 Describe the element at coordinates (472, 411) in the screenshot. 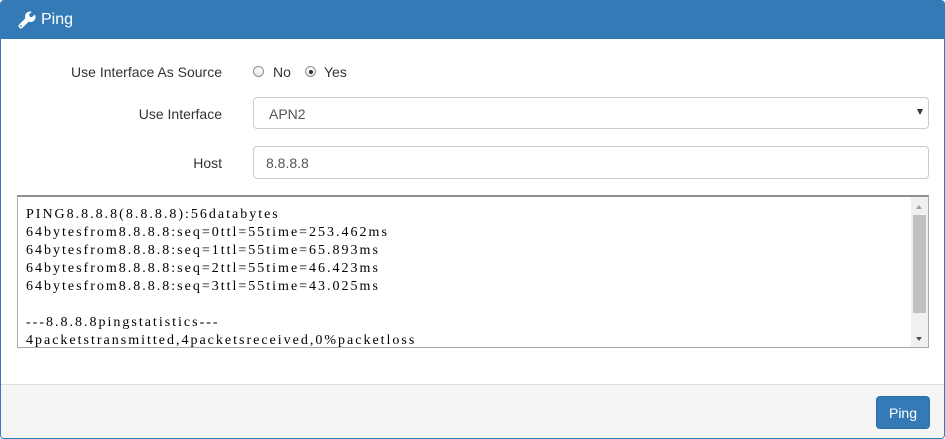

I see `panel-footer: Ping` at that location.